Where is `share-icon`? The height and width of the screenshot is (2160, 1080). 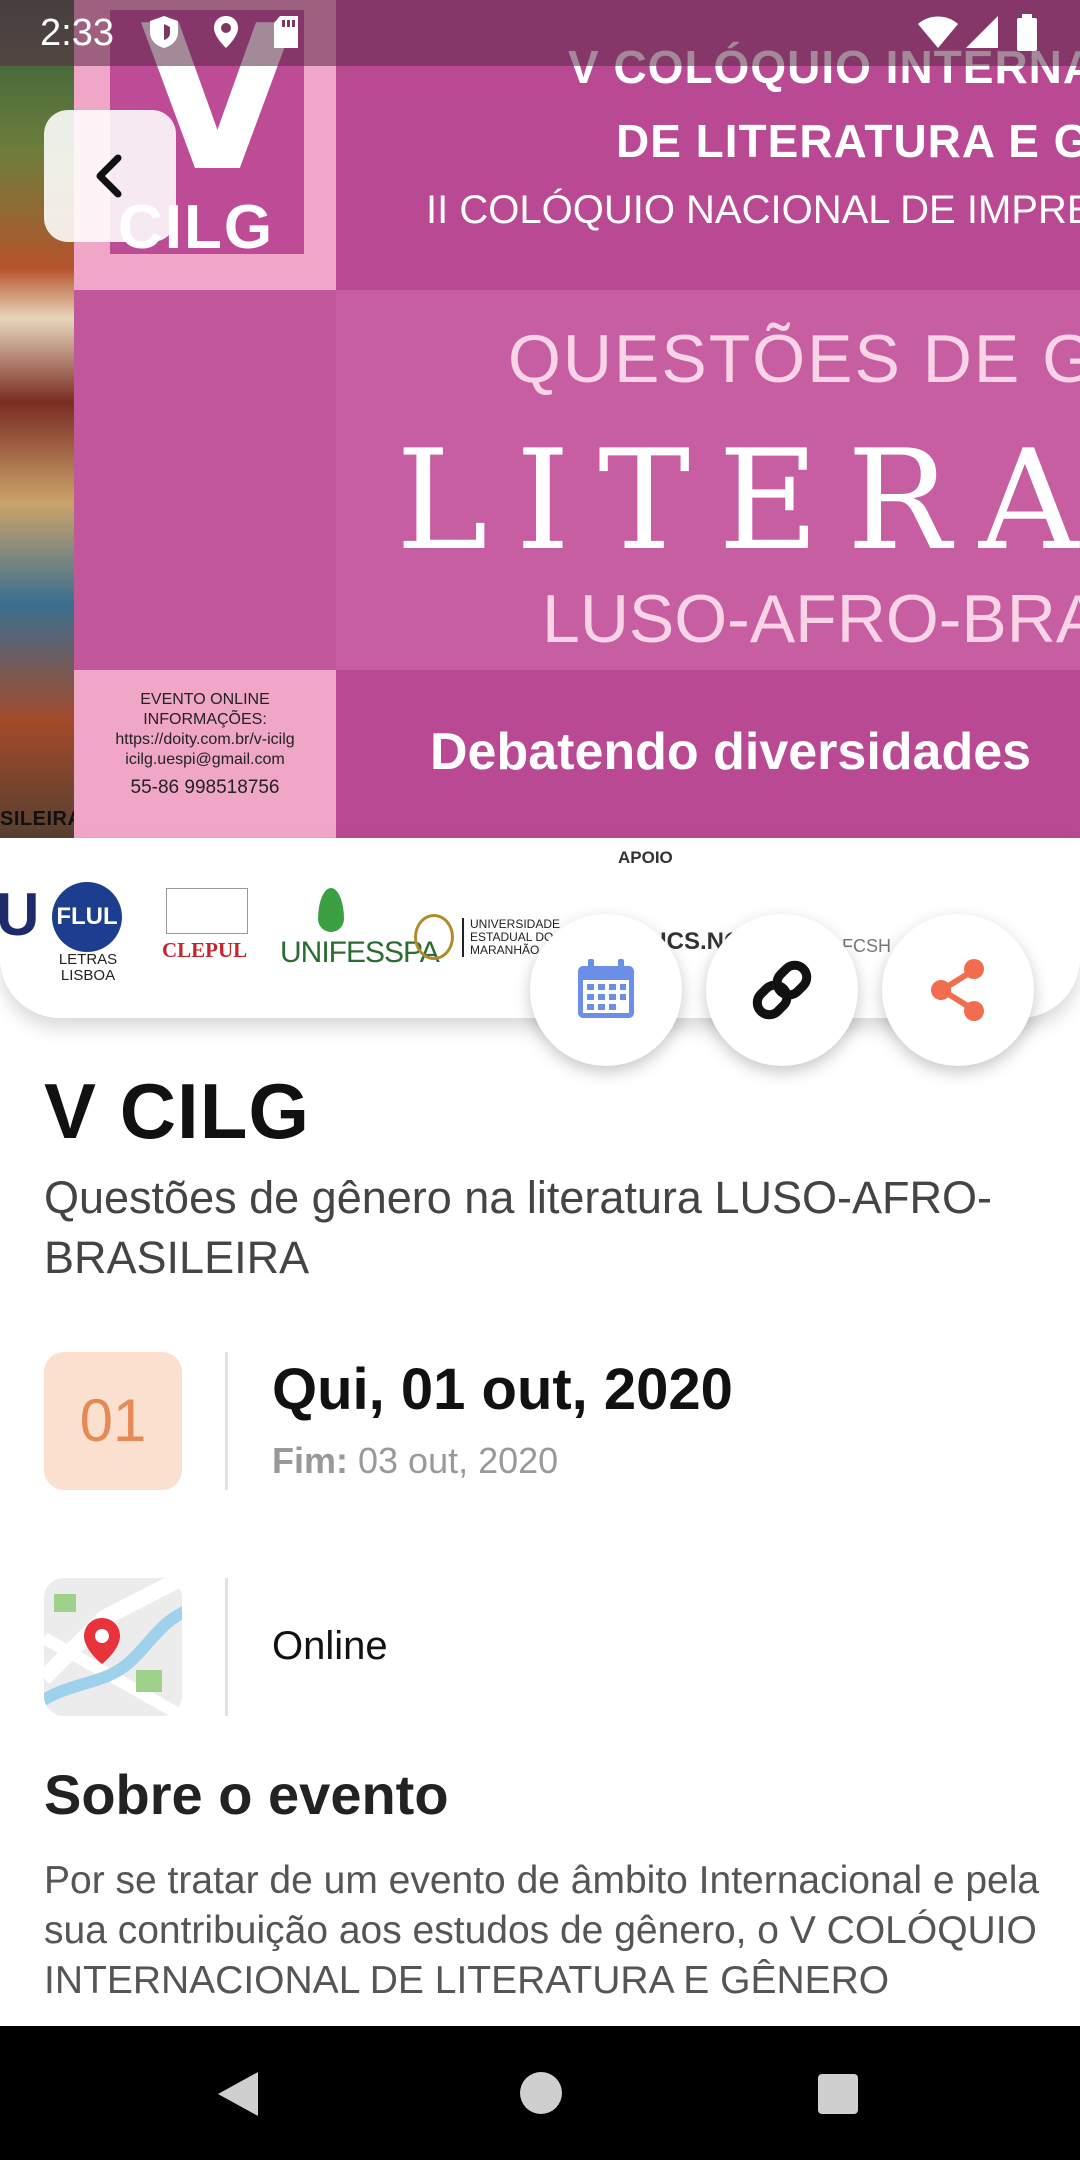 share-icon is located at coordinates (957, 990).